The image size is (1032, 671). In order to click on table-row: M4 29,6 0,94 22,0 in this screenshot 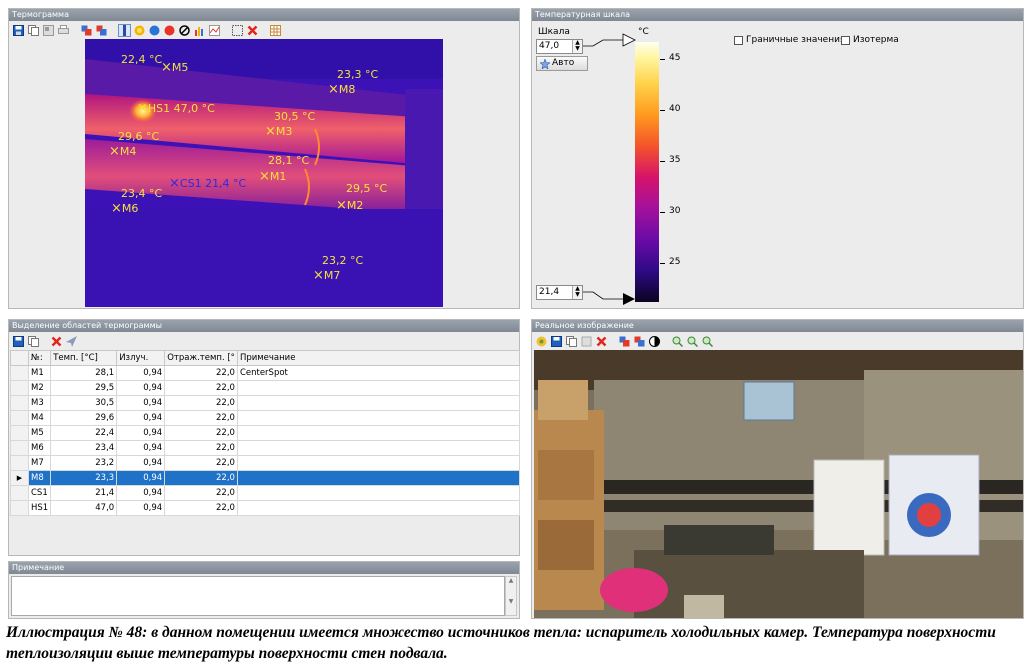, I will do `click(265, 418)`.